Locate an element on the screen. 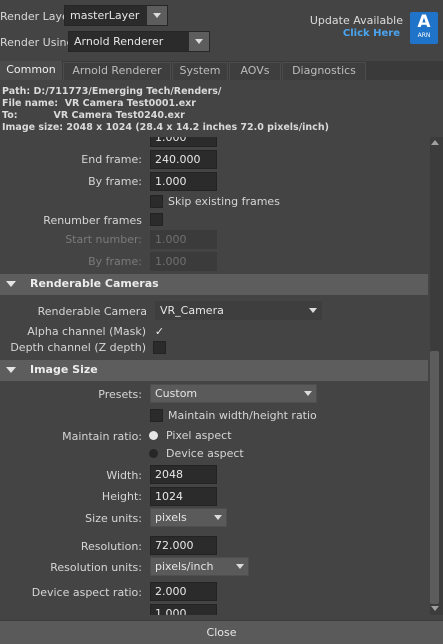  renderable-cameras-title: Renderable Cameras is located at coordinates (94, 283).